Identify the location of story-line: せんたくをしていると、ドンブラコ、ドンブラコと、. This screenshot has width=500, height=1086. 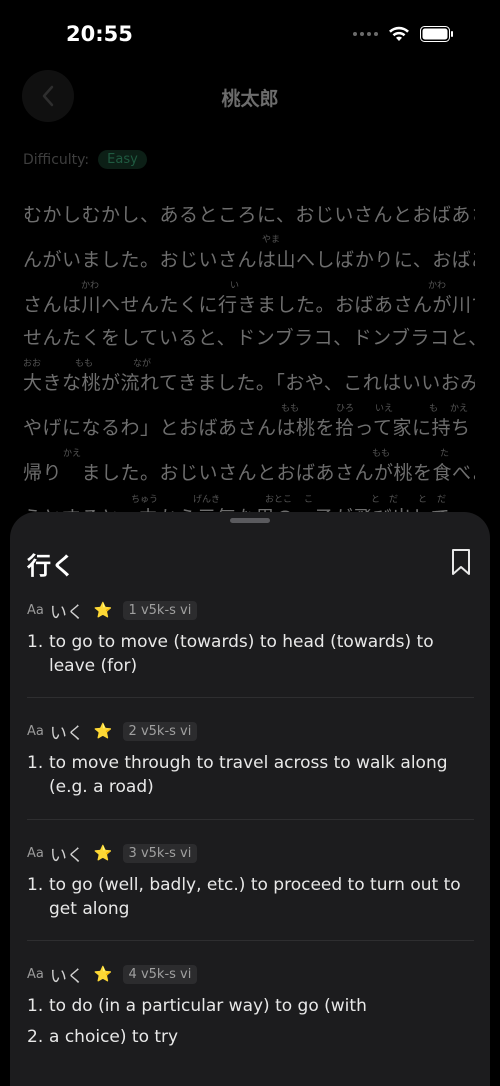
(249, 336).